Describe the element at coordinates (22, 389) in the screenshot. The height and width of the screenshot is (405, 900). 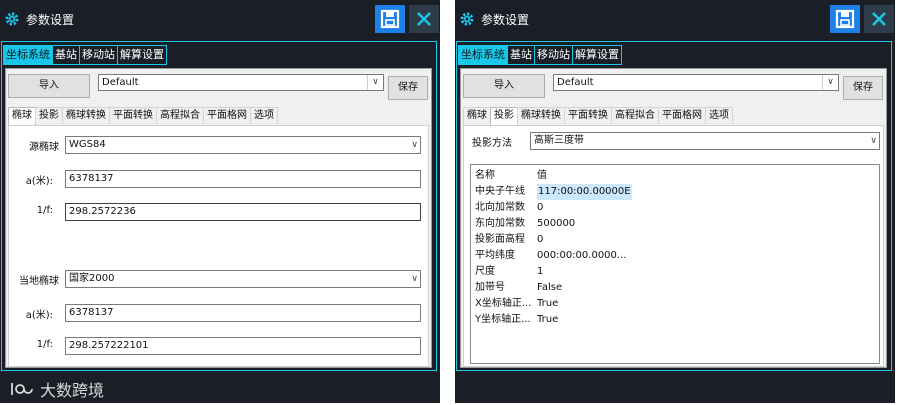
I see `watermark-logo-icon` at that location.